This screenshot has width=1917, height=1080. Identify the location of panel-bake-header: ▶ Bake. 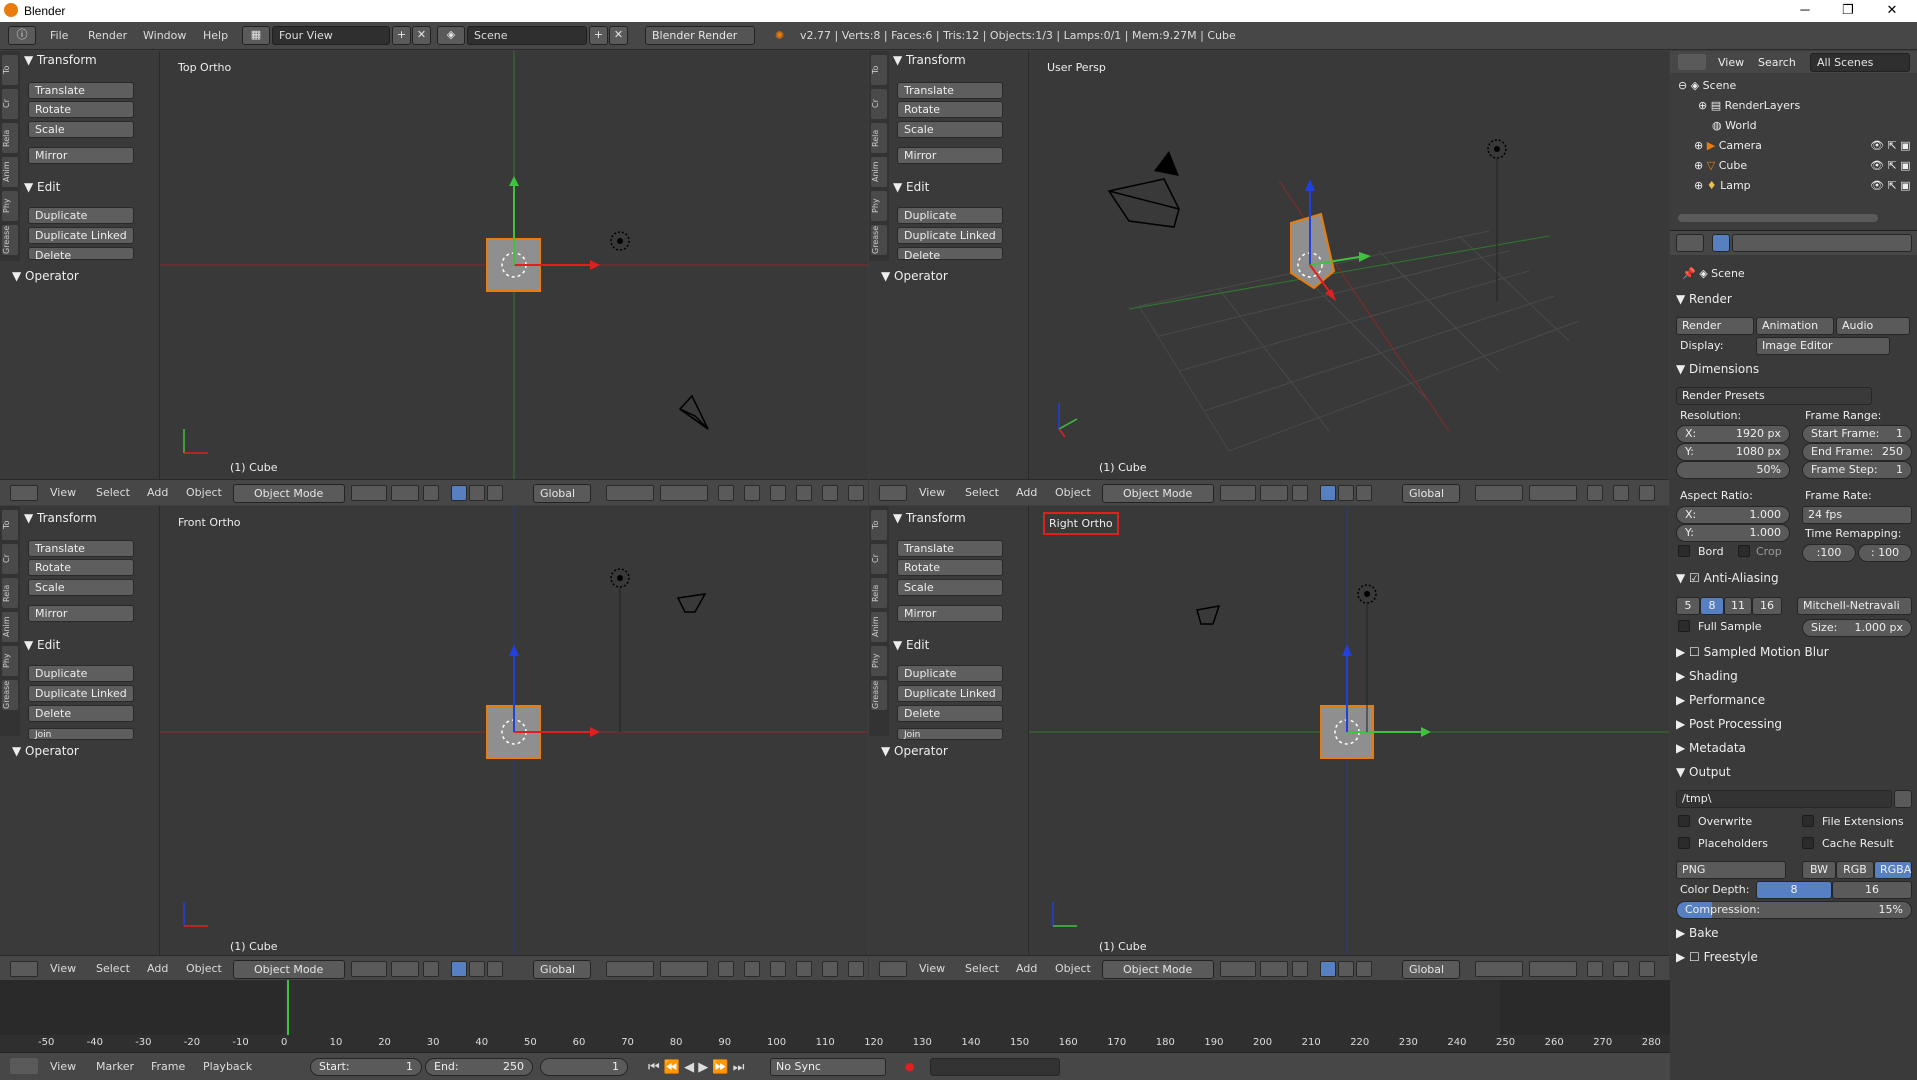
(1697, 933).